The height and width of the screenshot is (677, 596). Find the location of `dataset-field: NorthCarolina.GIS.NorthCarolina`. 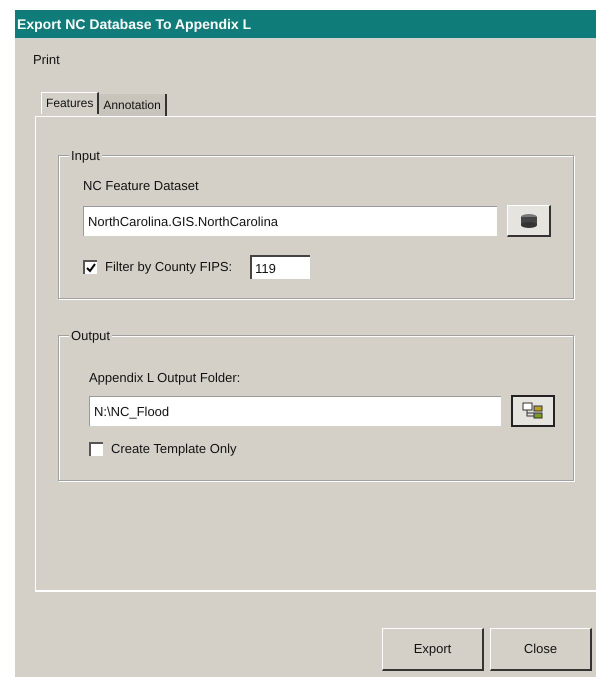

dataset-field: NorthCarolina.GIS.NorthCarolina is located at coordinates (290, 221).